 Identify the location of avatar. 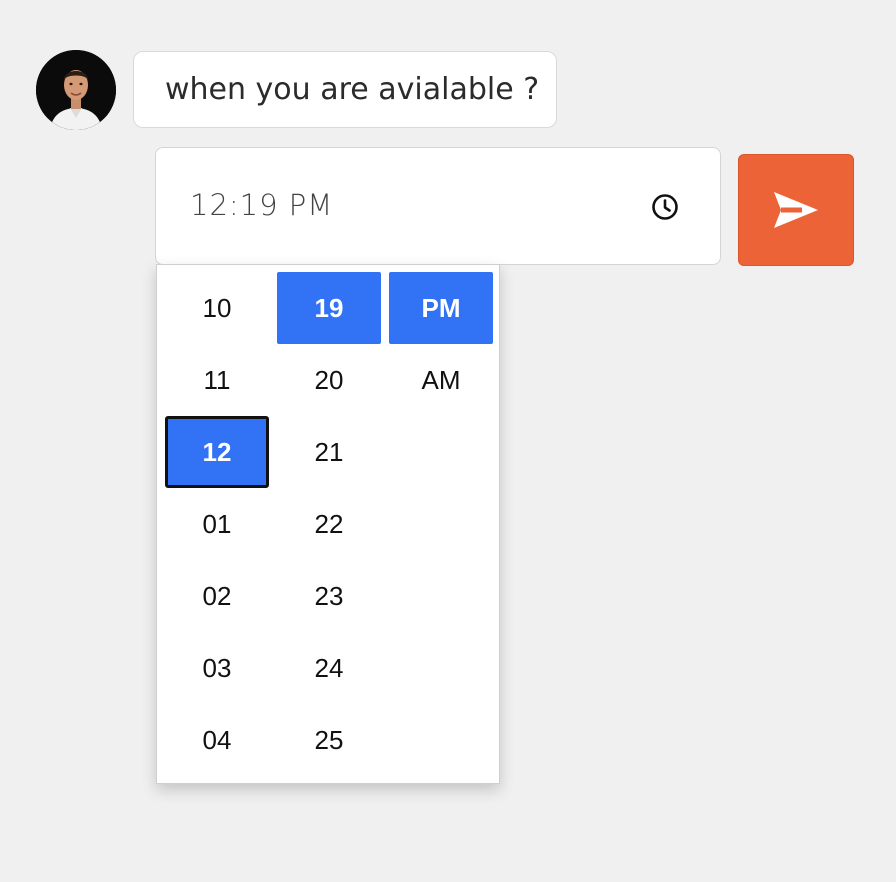
(76, 90).